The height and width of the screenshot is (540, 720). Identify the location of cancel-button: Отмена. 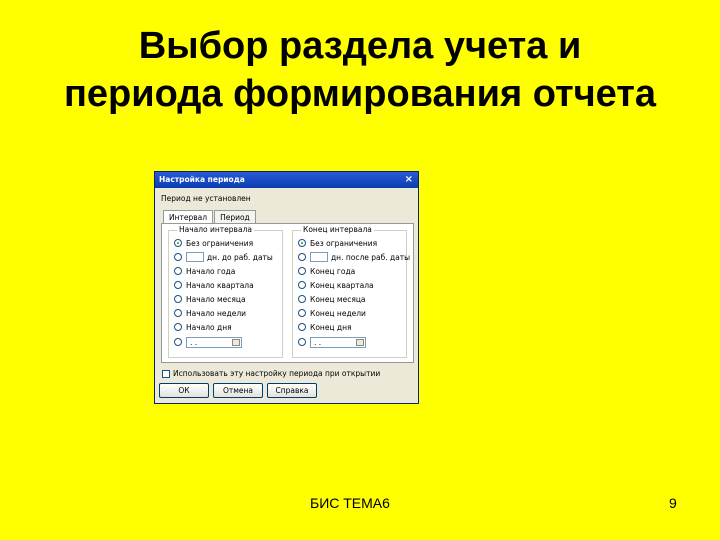
(238, 390).